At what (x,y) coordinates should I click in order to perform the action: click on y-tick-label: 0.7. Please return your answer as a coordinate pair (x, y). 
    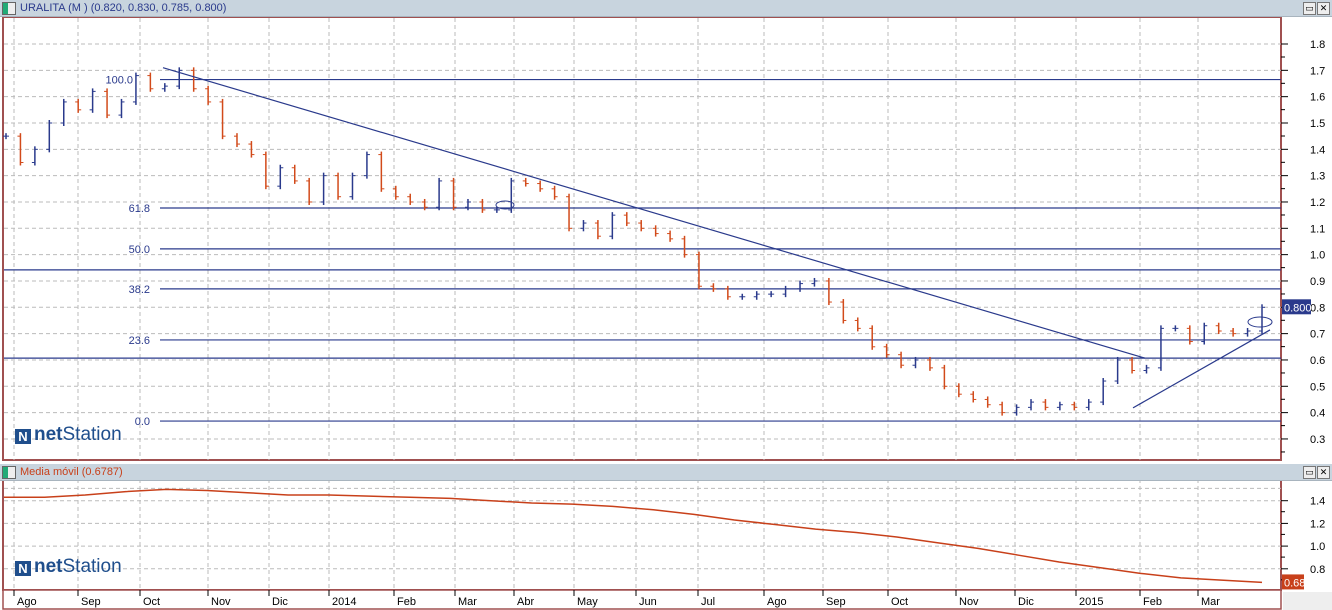
    Looking at the image, I should click on (1317, 335).